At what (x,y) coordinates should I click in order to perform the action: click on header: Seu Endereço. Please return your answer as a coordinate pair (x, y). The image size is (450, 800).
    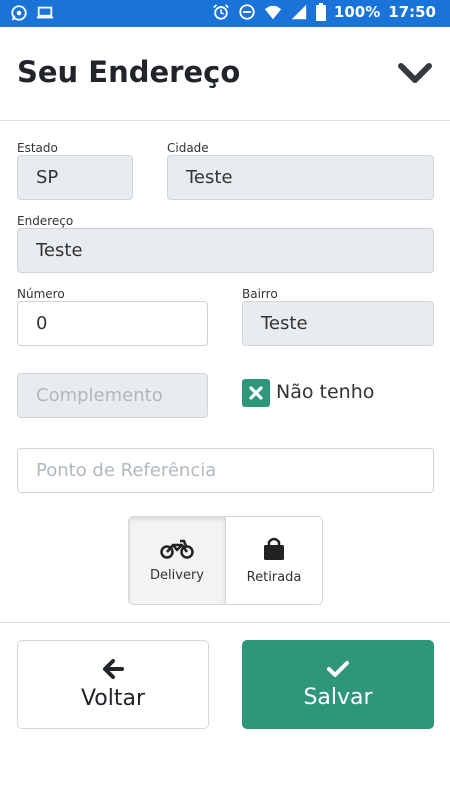
    Looking at the image, I should click on (225, 74).